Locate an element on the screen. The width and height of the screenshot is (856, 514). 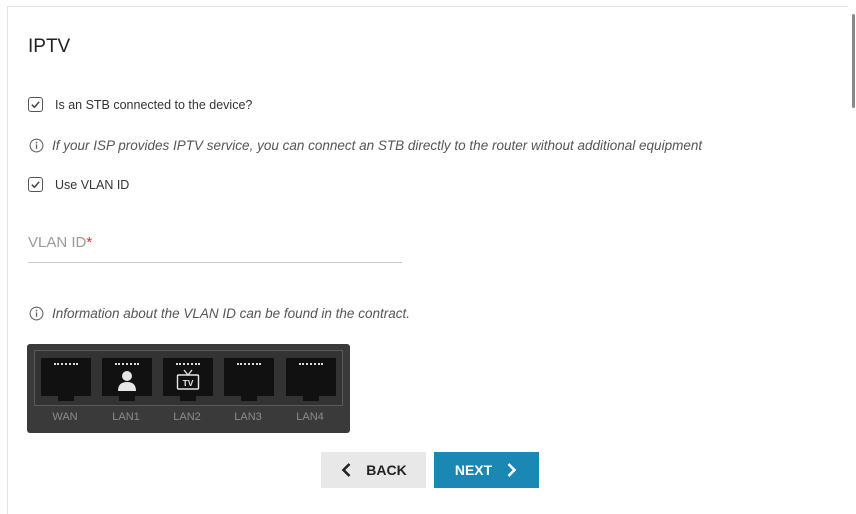
port-lan2: TV is located at coordinates (188, 379).